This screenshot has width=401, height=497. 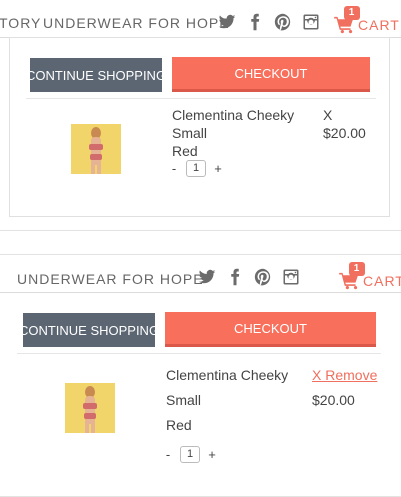 I want to click on remove-item-link: X, so click(x=327, y=115).